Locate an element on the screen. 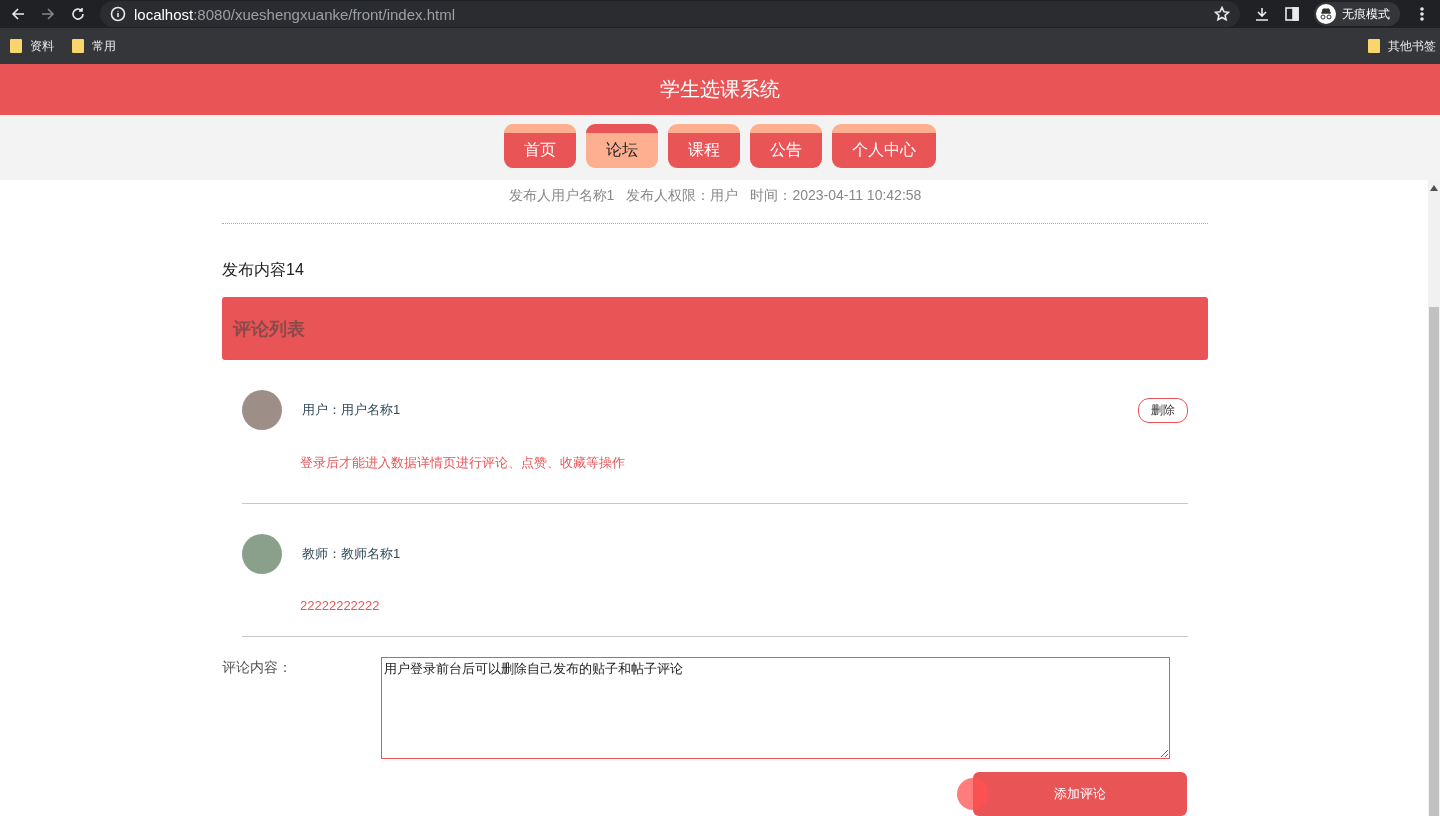 This screenshot has width=1440, height=816. download-icon is located at coordinates (1262, 14).